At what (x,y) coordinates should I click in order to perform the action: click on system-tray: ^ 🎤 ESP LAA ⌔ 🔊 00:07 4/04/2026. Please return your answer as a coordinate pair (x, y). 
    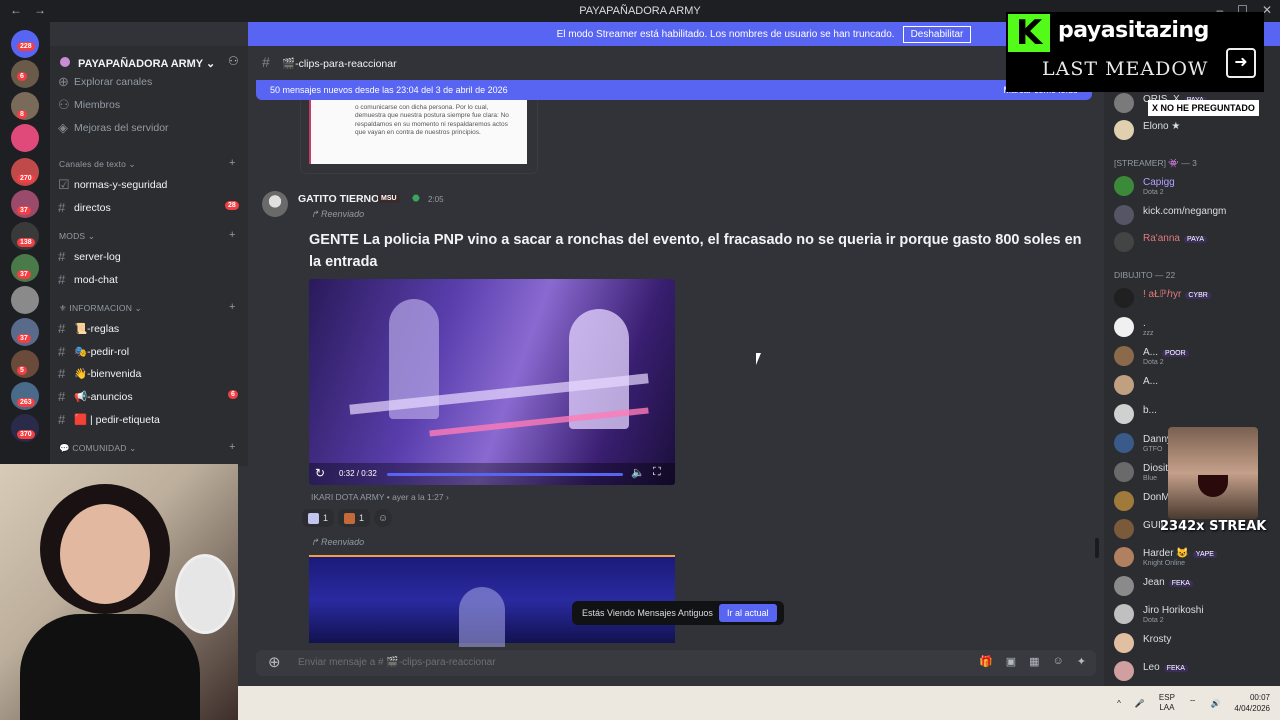
    Looking at the image, I should click on (1193, 703).